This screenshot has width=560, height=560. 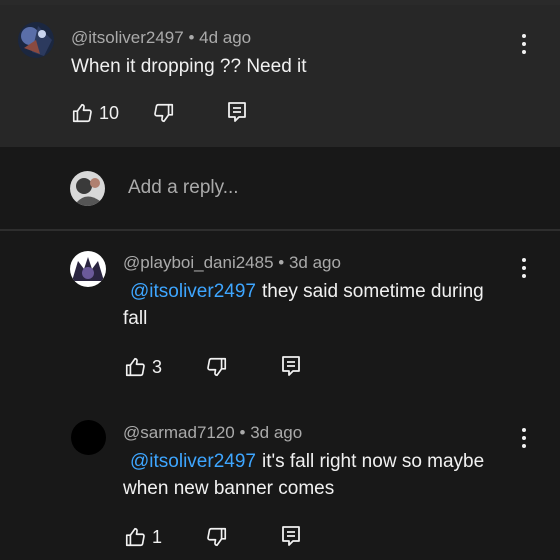 What do you see at coordinates (372, 291) in the screenshot?
I see `reply-text-line1: they said sometime during` at bounding box center [372, 291].